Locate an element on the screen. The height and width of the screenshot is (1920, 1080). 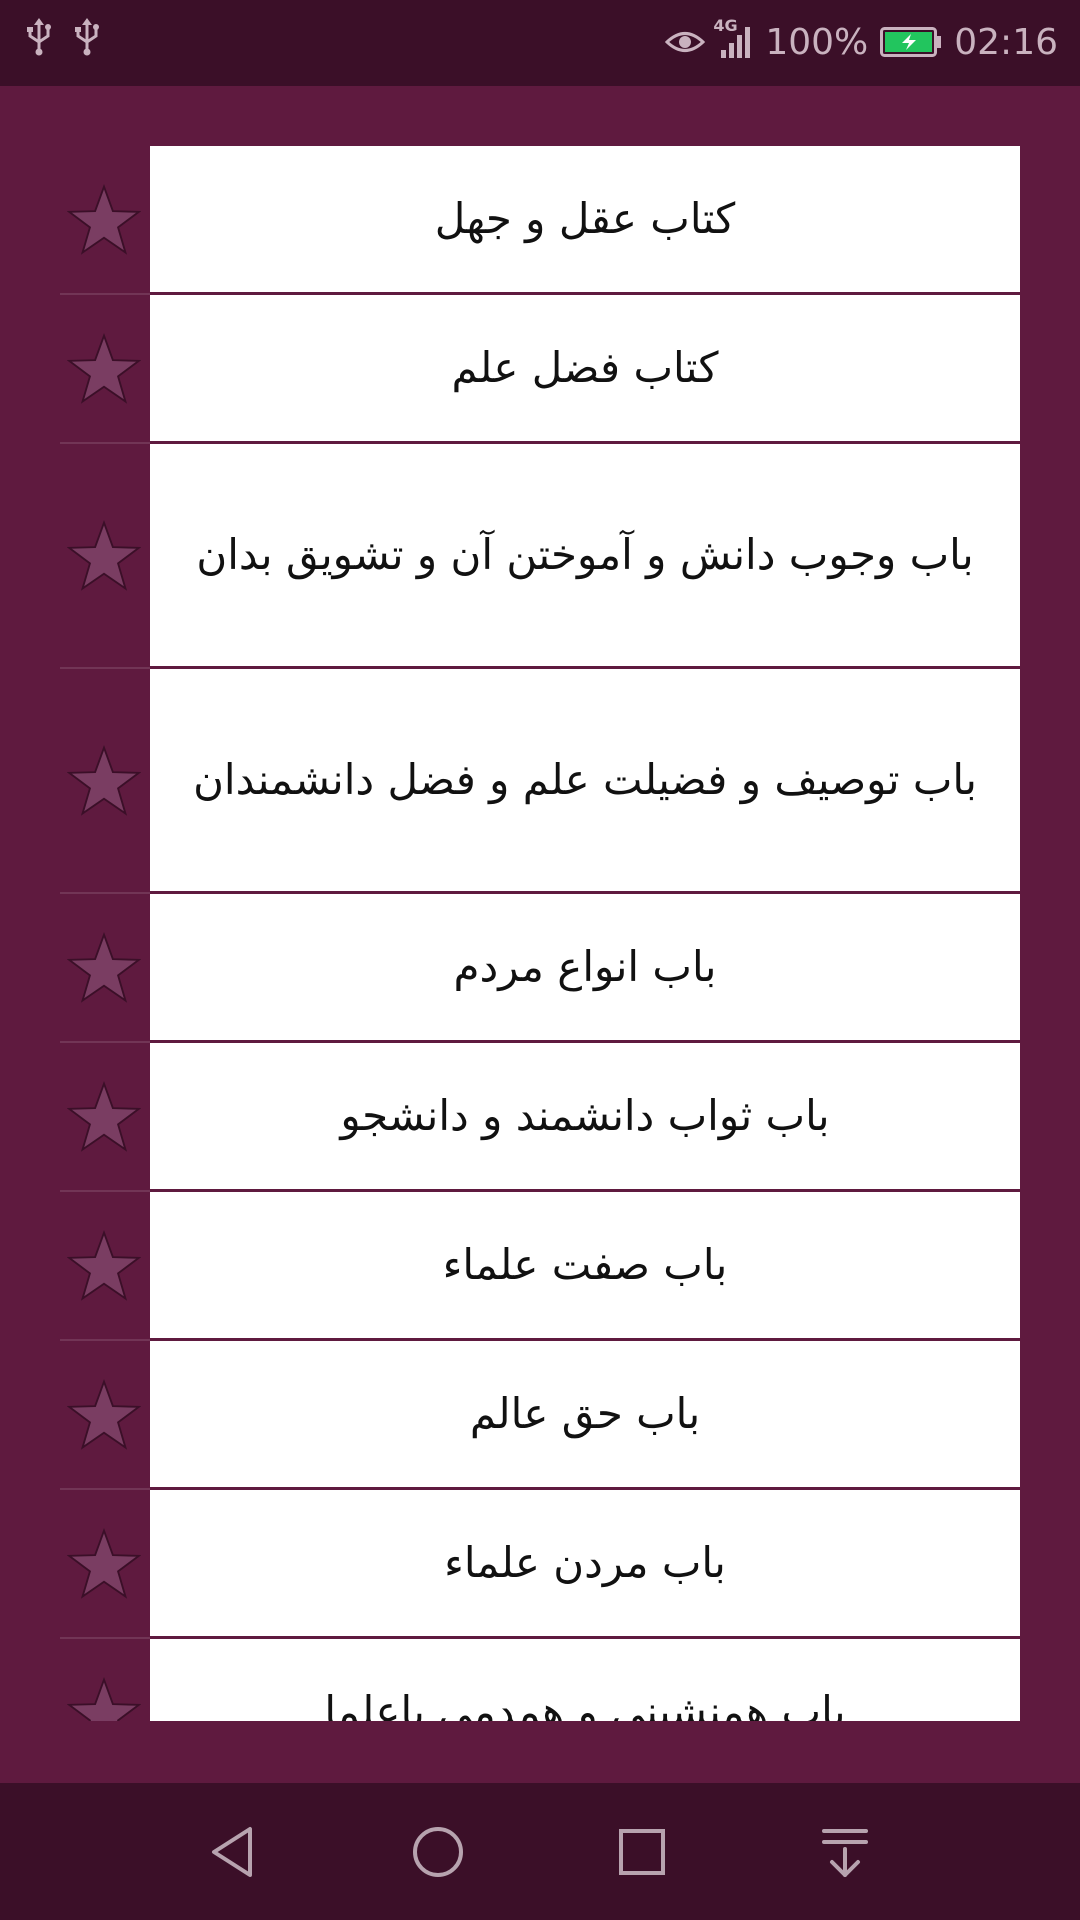
chapter-card: باب توصیف و فضیلت علم و فضل دانشمندان is located at coordinates (585, 781).